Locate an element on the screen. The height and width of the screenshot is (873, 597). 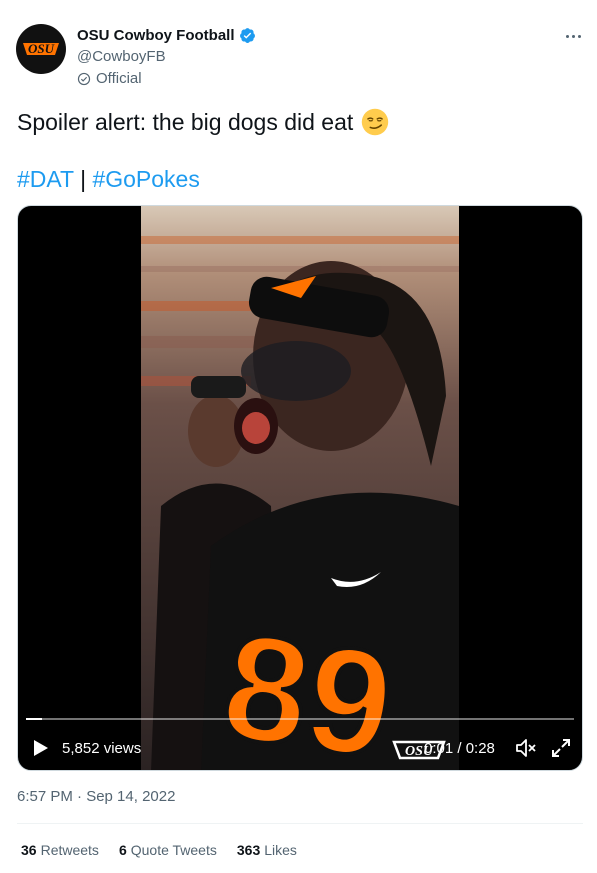
play-icon is located at coordinates (41, 748).